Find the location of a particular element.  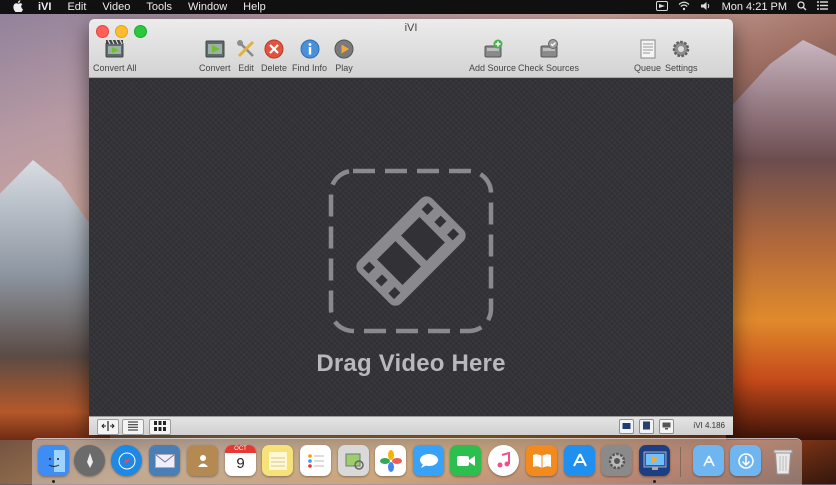

status-ipad-button is located at coordinates (646, 426).